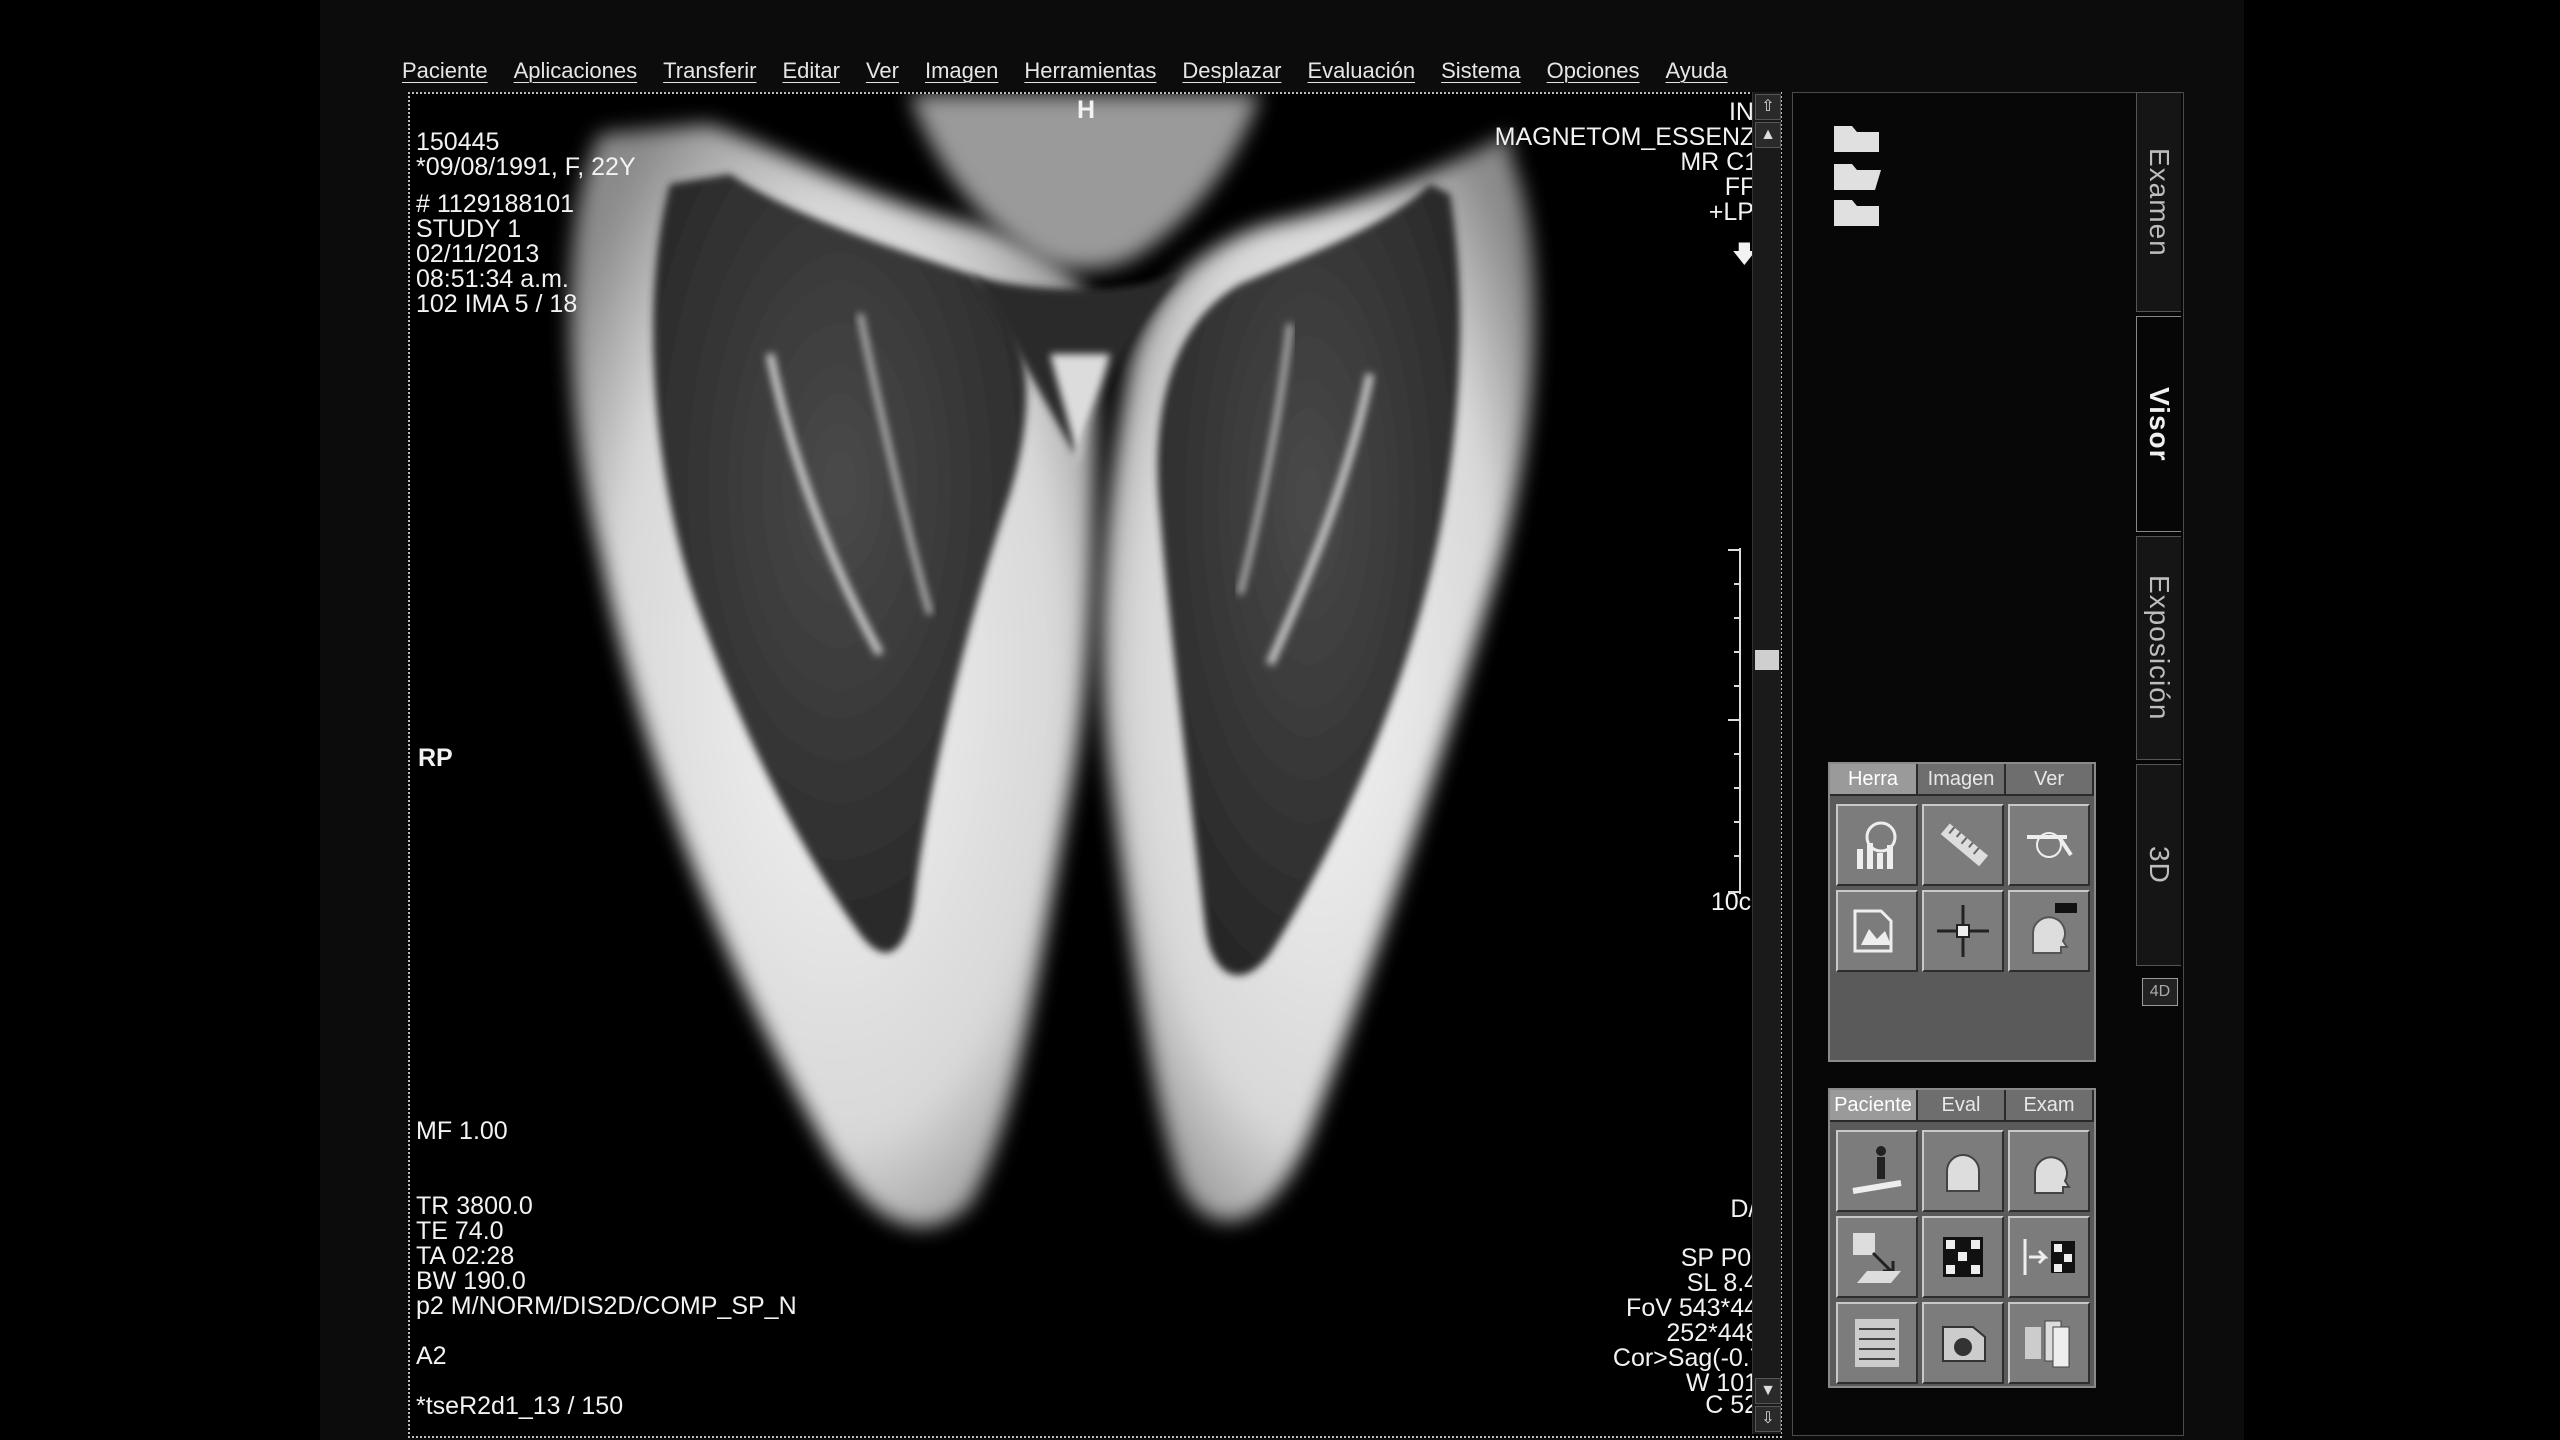 This screenshot has height=1440, width=2560. Describe the element at coordinates (1874, 1106) in the screenshot. I see `tab-paciente: Paciente` at that location.